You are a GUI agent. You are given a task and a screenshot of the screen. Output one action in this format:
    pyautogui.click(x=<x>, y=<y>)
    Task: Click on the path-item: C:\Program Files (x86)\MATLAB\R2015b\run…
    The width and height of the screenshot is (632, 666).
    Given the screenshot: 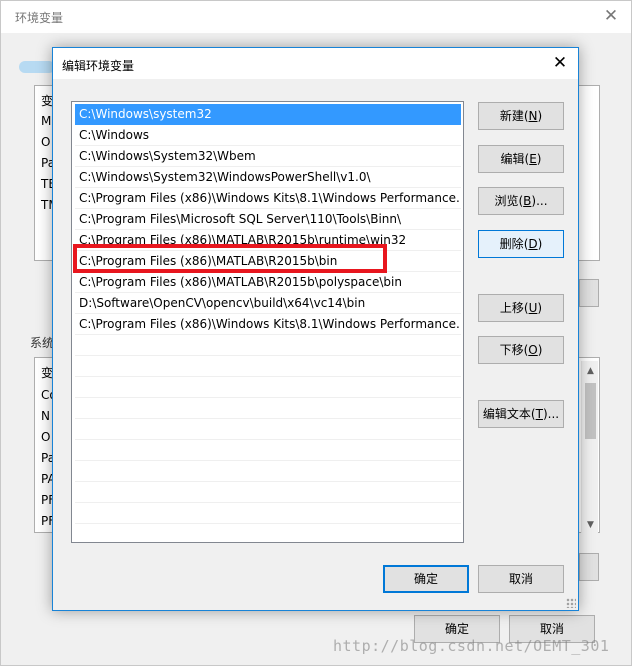 What is the action you would take?
    pyautogui.click(x=268, y=240)
    